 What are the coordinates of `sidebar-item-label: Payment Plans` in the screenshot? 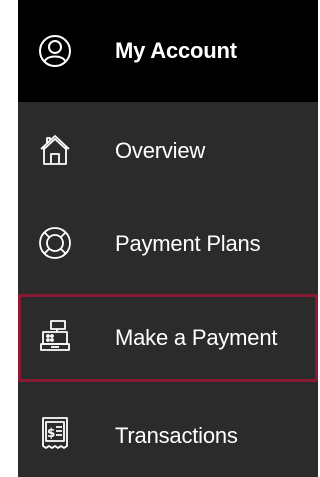 It's located at (188, 243).